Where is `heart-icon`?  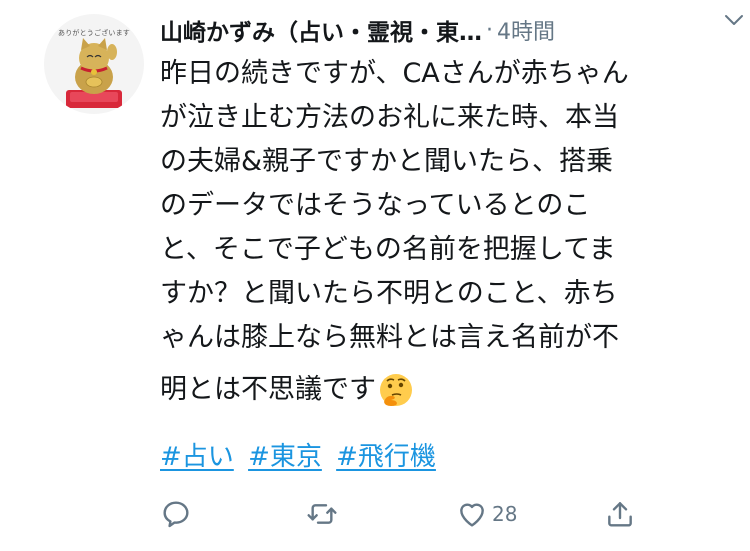 heart-icon is located at coordinates (472, 515).